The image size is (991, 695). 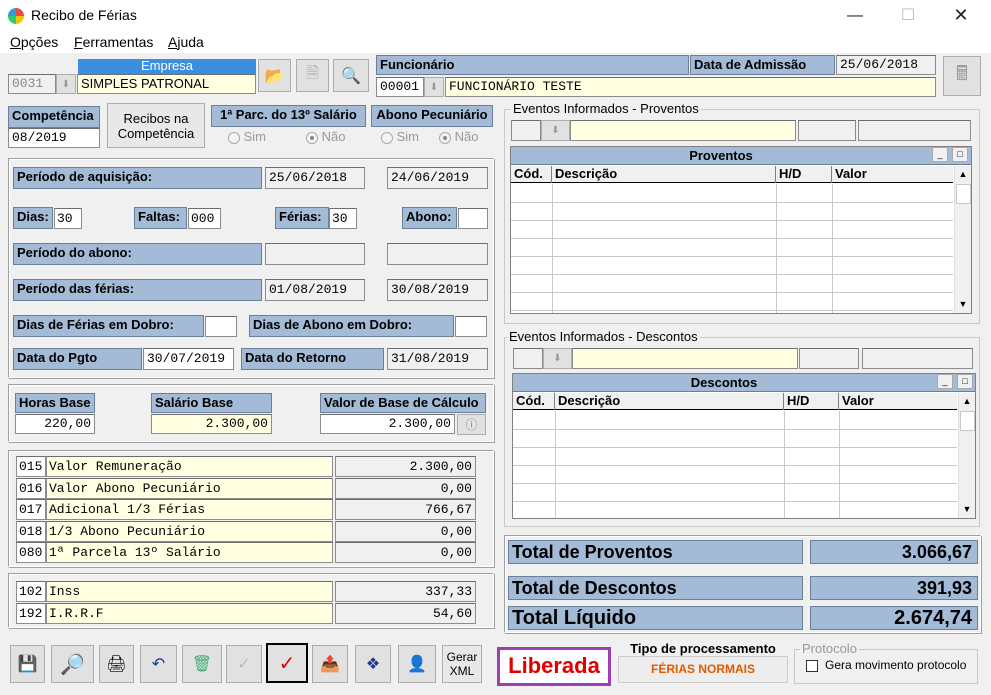 I want to click on periodo-ferias-fim: 30/08/2019, so click(x=437, y=290).